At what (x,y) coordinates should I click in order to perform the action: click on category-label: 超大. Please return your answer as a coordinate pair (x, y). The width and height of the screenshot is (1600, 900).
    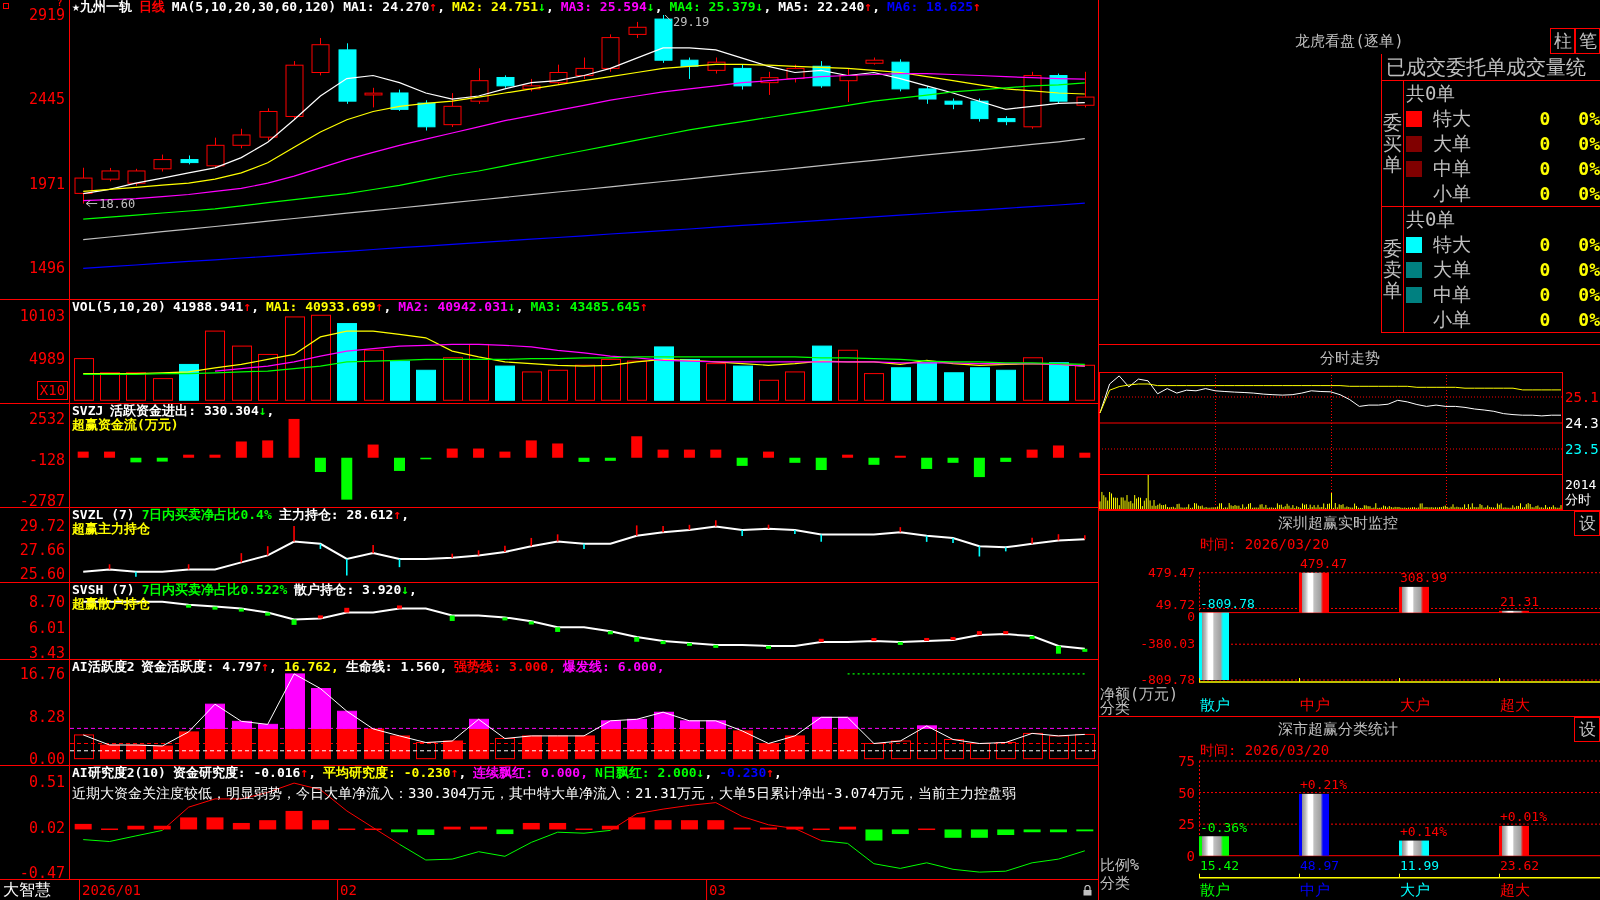
    Looking at the image, I should click on (1515, 705).